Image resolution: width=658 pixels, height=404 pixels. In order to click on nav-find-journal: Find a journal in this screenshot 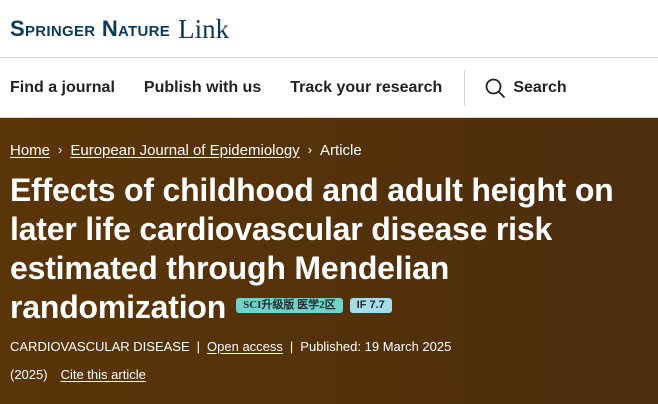, I will do `click(62, 88)`.